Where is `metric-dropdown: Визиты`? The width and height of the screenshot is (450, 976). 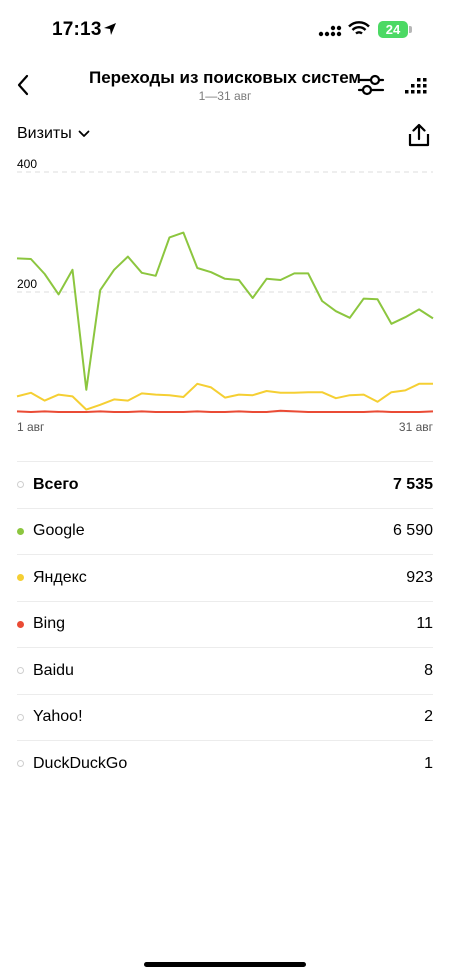 metric-dropdown: Визиты is located at coordinates (53, 134).